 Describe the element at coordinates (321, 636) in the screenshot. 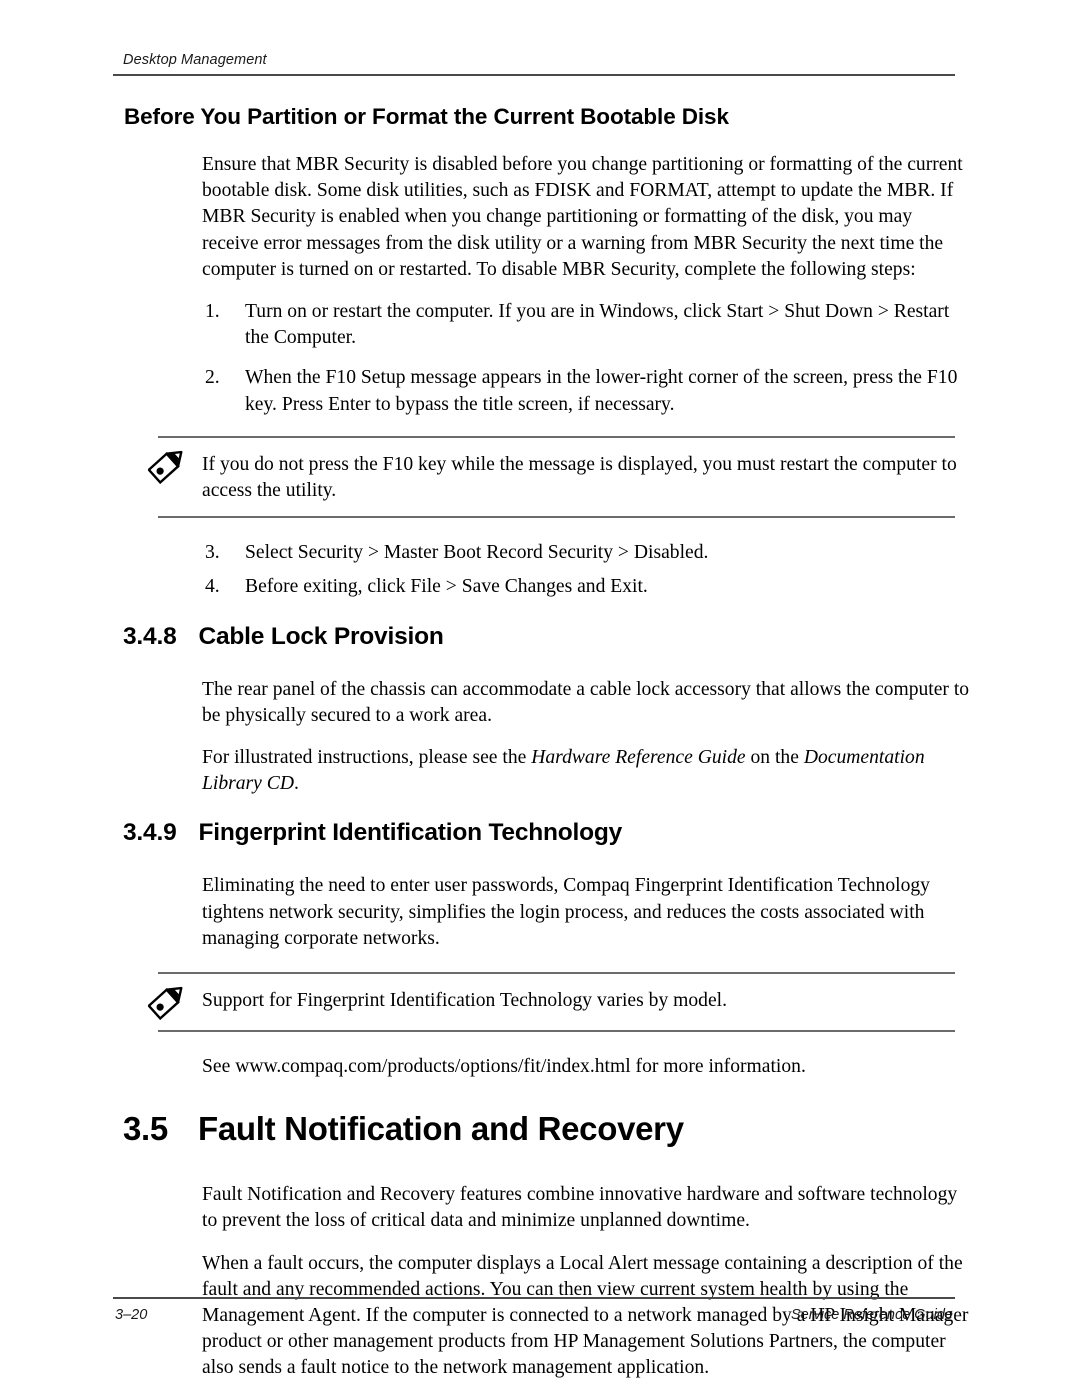

I see `section-title: Cable Lock Provision` at that location.